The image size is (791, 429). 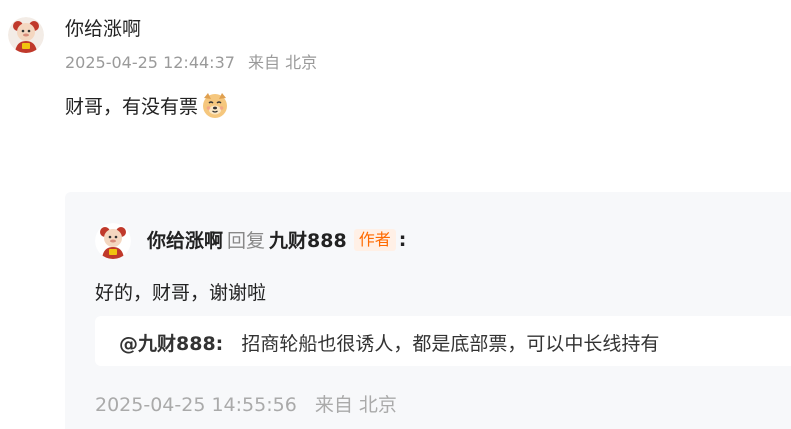 What do you see at coordinates (181, 293) in the screenshot?
I see `reply-text: 好的，财哥，谢谢啦` at bounding box center [181, 293].